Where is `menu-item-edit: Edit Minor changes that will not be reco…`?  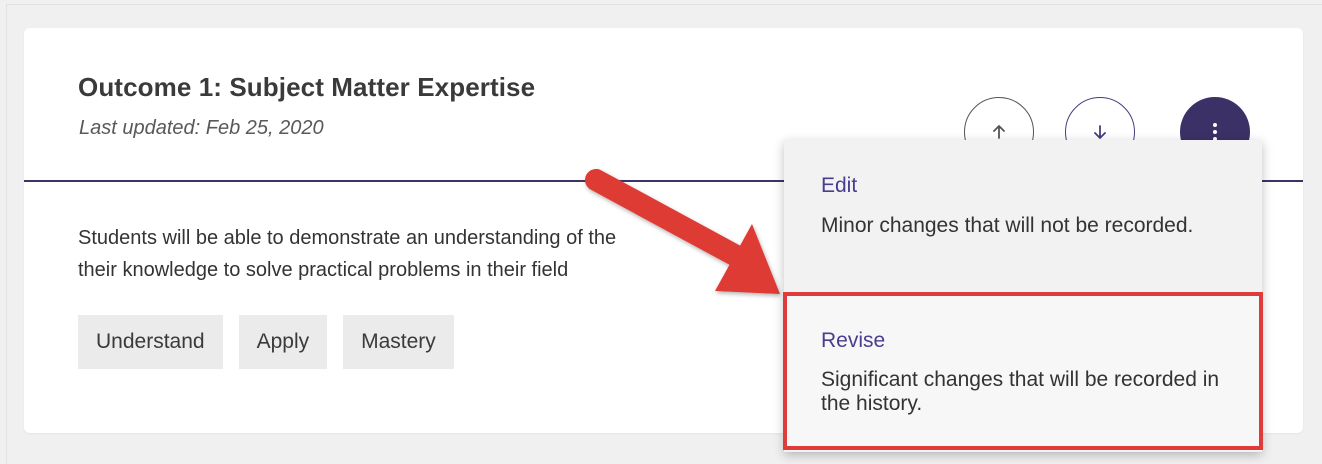
menu-item-edit: Edit Minor changes that will not be reco… is located at coordinates (1023, 215).